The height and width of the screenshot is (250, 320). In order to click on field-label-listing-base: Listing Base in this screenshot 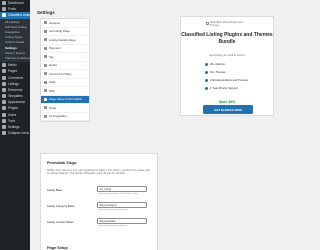, I will do `click(55, 190)`.